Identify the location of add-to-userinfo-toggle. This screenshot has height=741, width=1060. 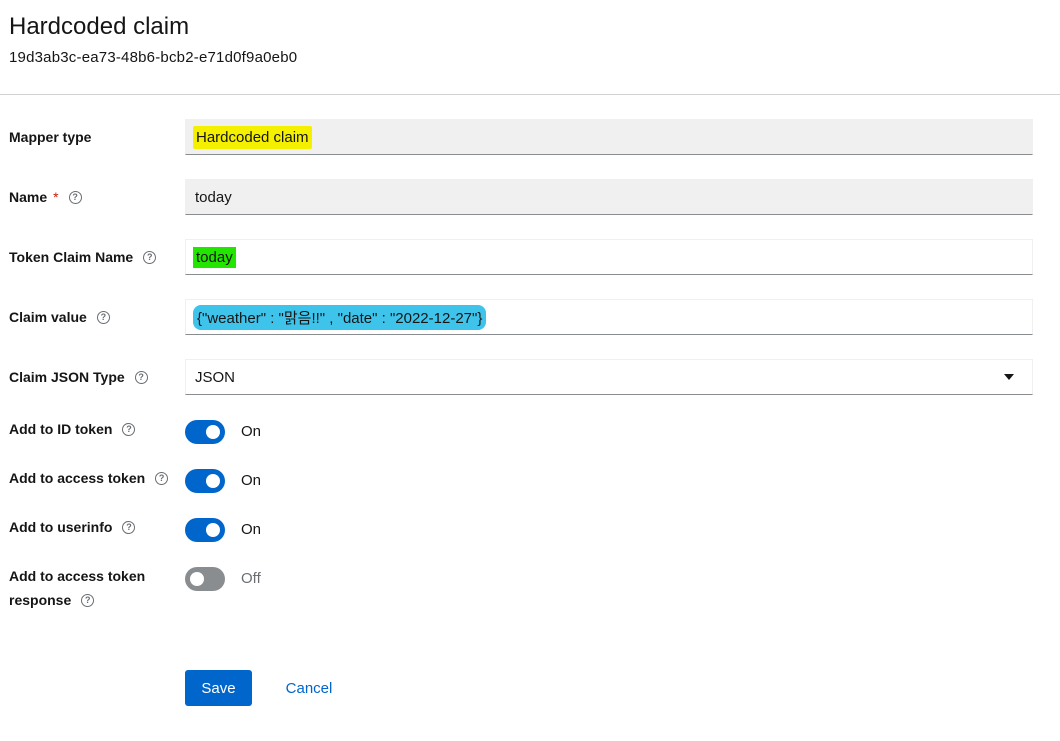
(205, 530).